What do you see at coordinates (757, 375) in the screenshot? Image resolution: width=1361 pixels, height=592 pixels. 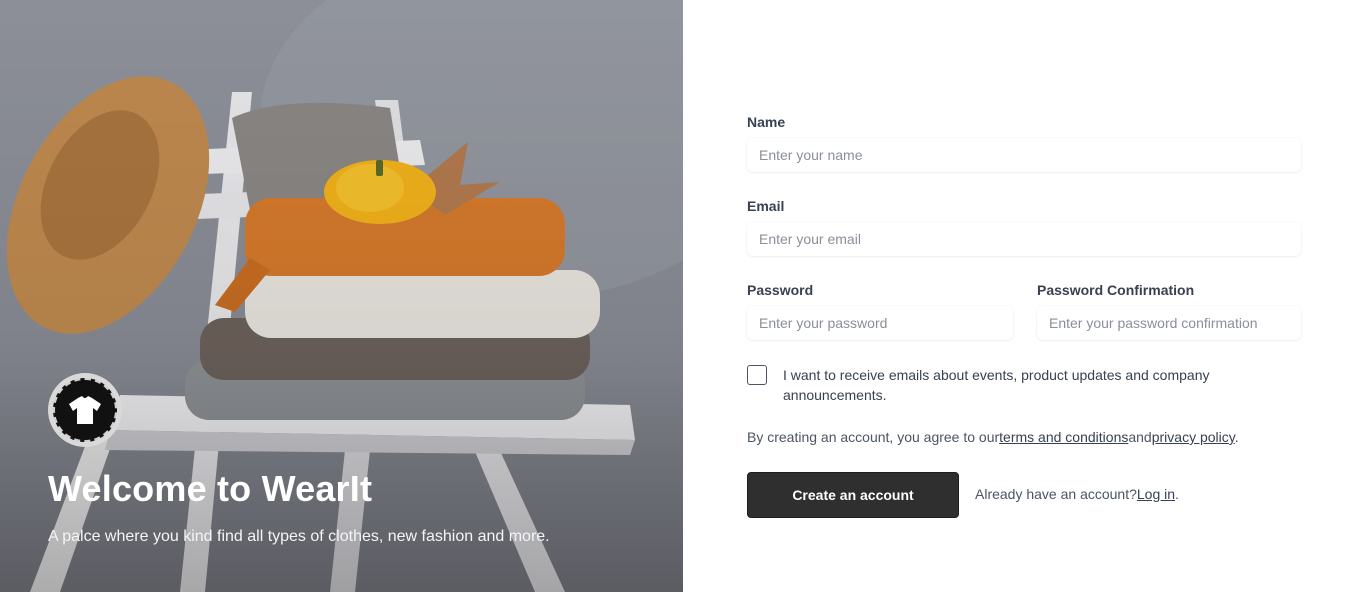 I see `marketing-opt-in-checkbox` at bounding box center [757, 375].